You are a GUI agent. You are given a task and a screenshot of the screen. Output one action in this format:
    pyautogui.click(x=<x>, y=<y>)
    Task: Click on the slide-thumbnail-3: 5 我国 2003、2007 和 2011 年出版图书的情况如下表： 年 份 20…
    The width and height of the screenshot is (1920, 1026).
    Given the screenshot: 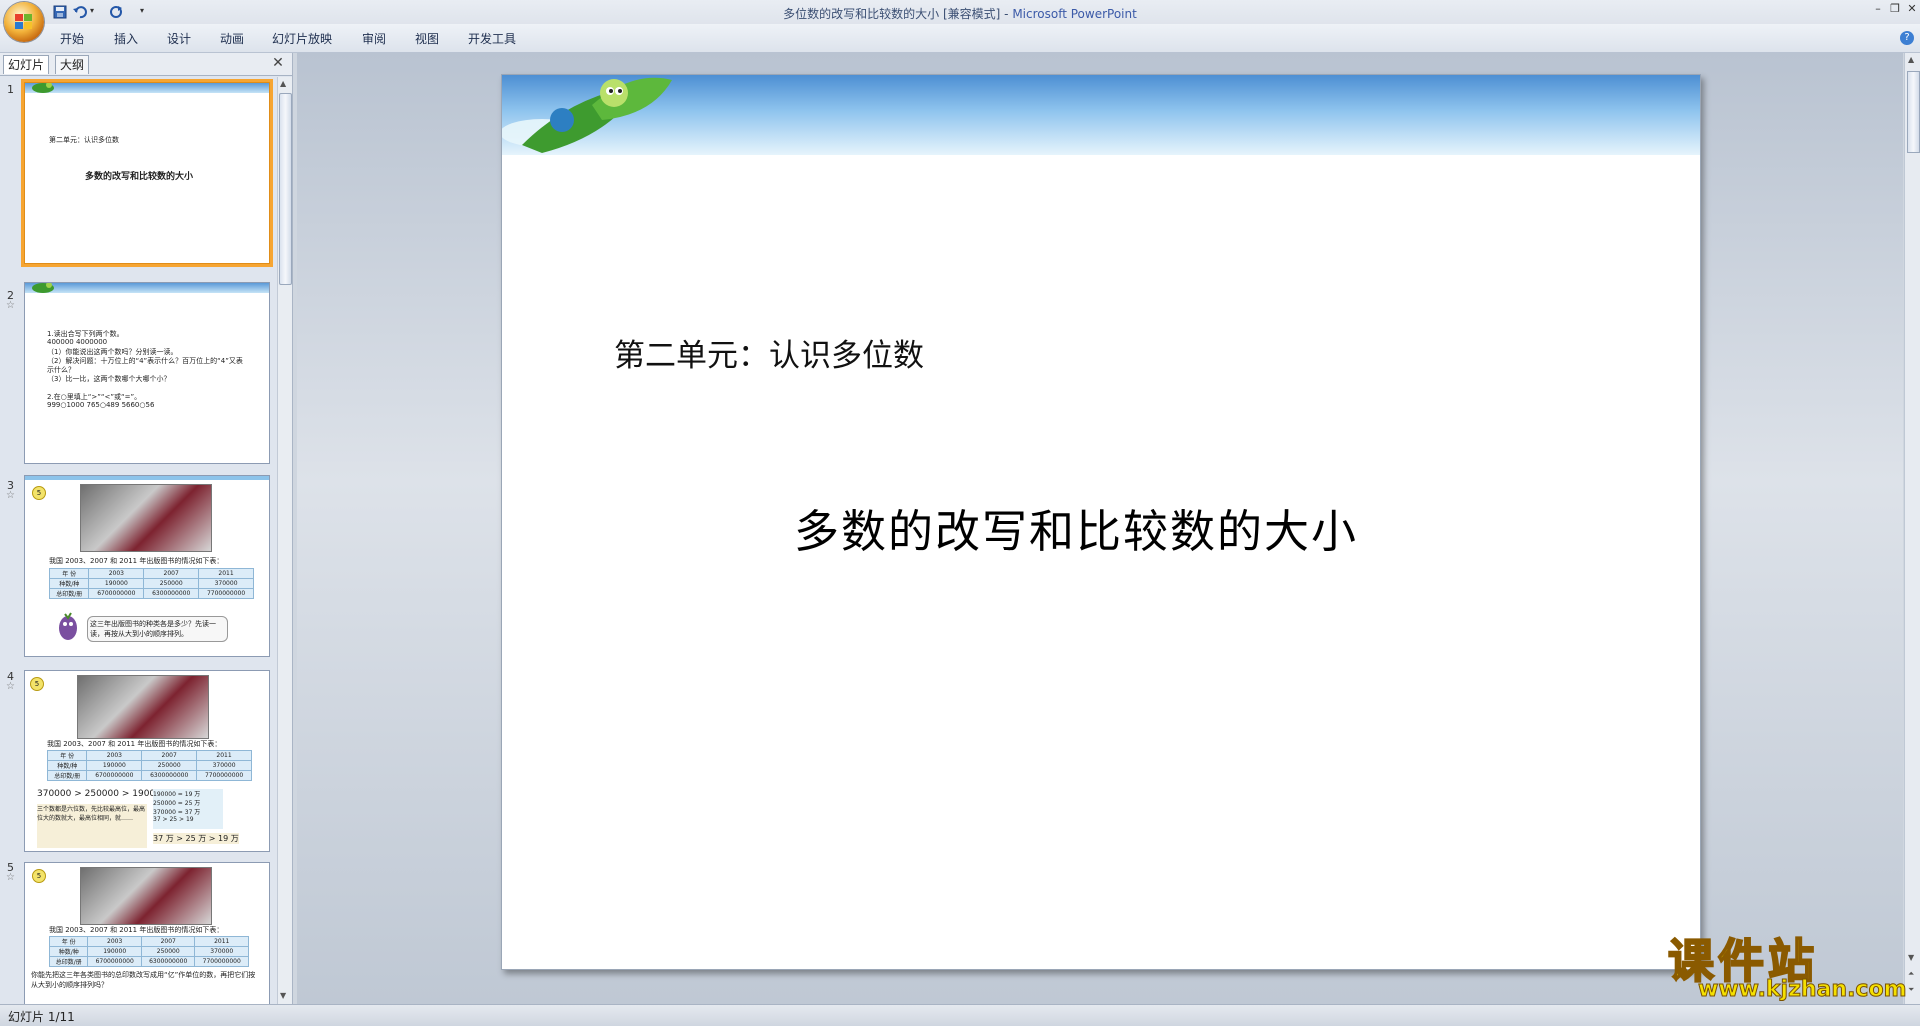 What is the action you would take?
    pyautogui.click(x=147, y=566)
    